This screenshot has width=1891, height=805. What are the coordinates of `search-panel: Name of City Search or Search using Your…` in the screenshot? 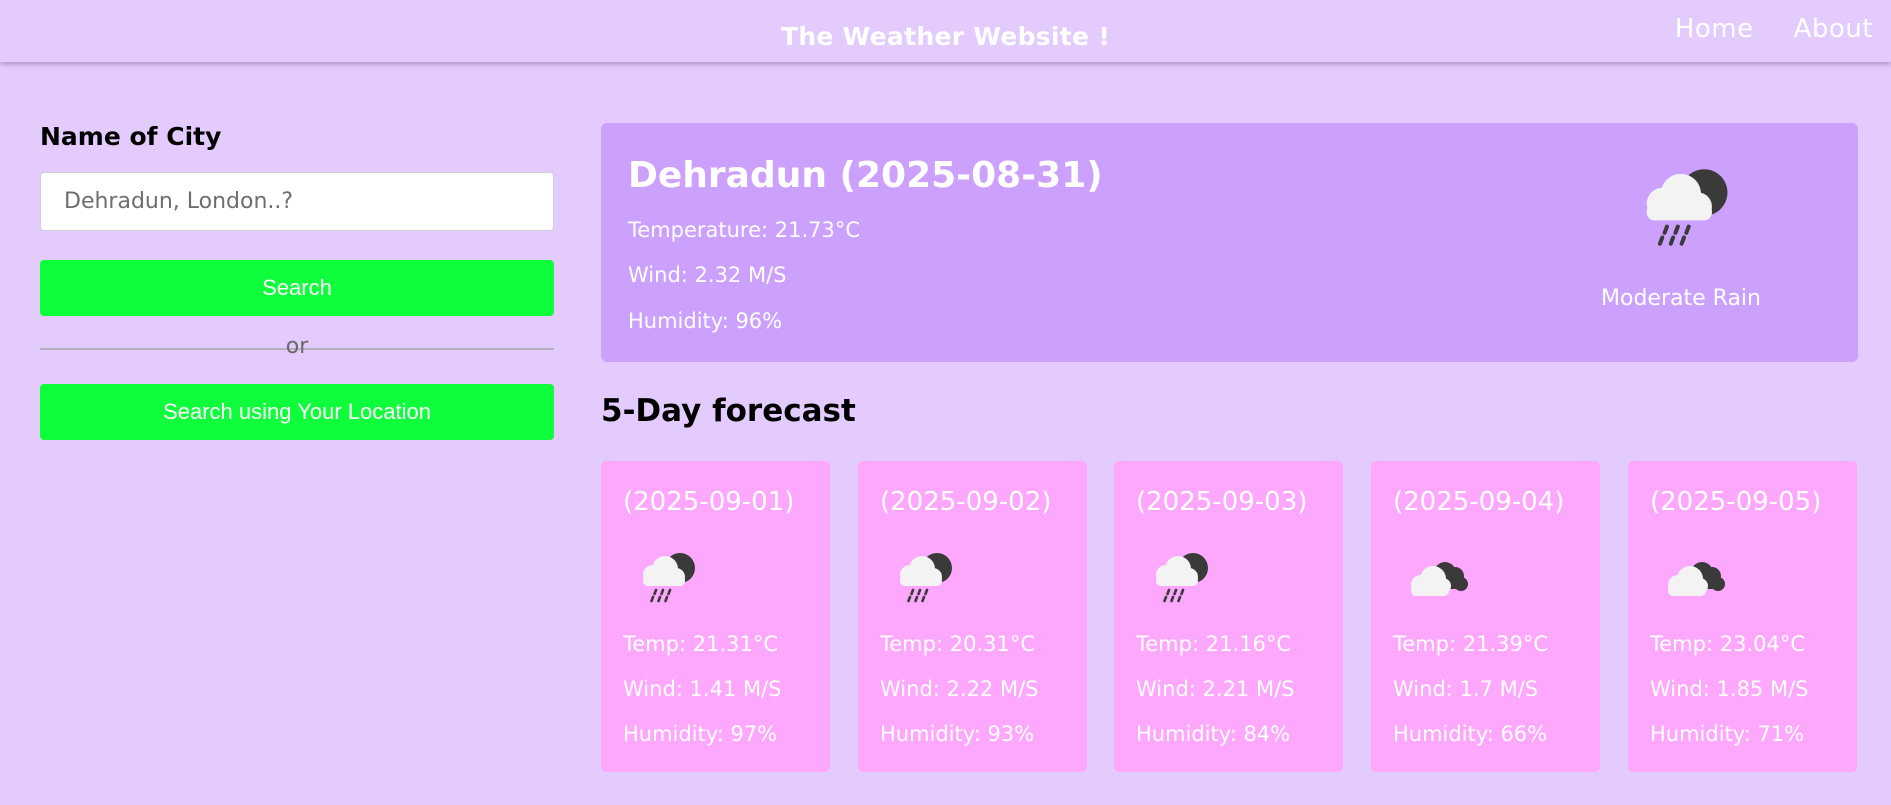 It's located at (297, 281).